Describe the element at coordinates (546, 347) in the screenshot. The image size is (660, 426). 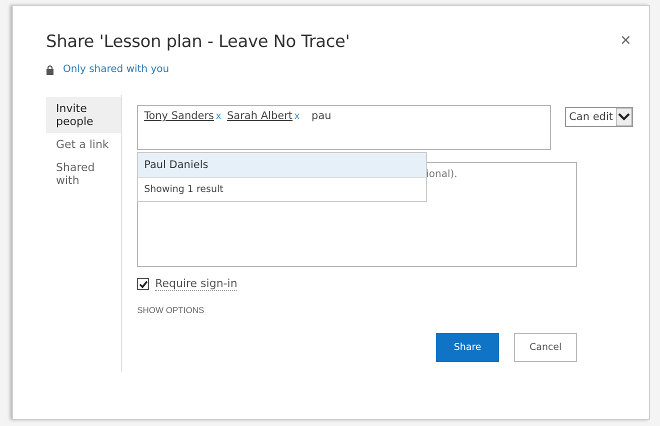
I see `cancel-button: Cancel` at that location.